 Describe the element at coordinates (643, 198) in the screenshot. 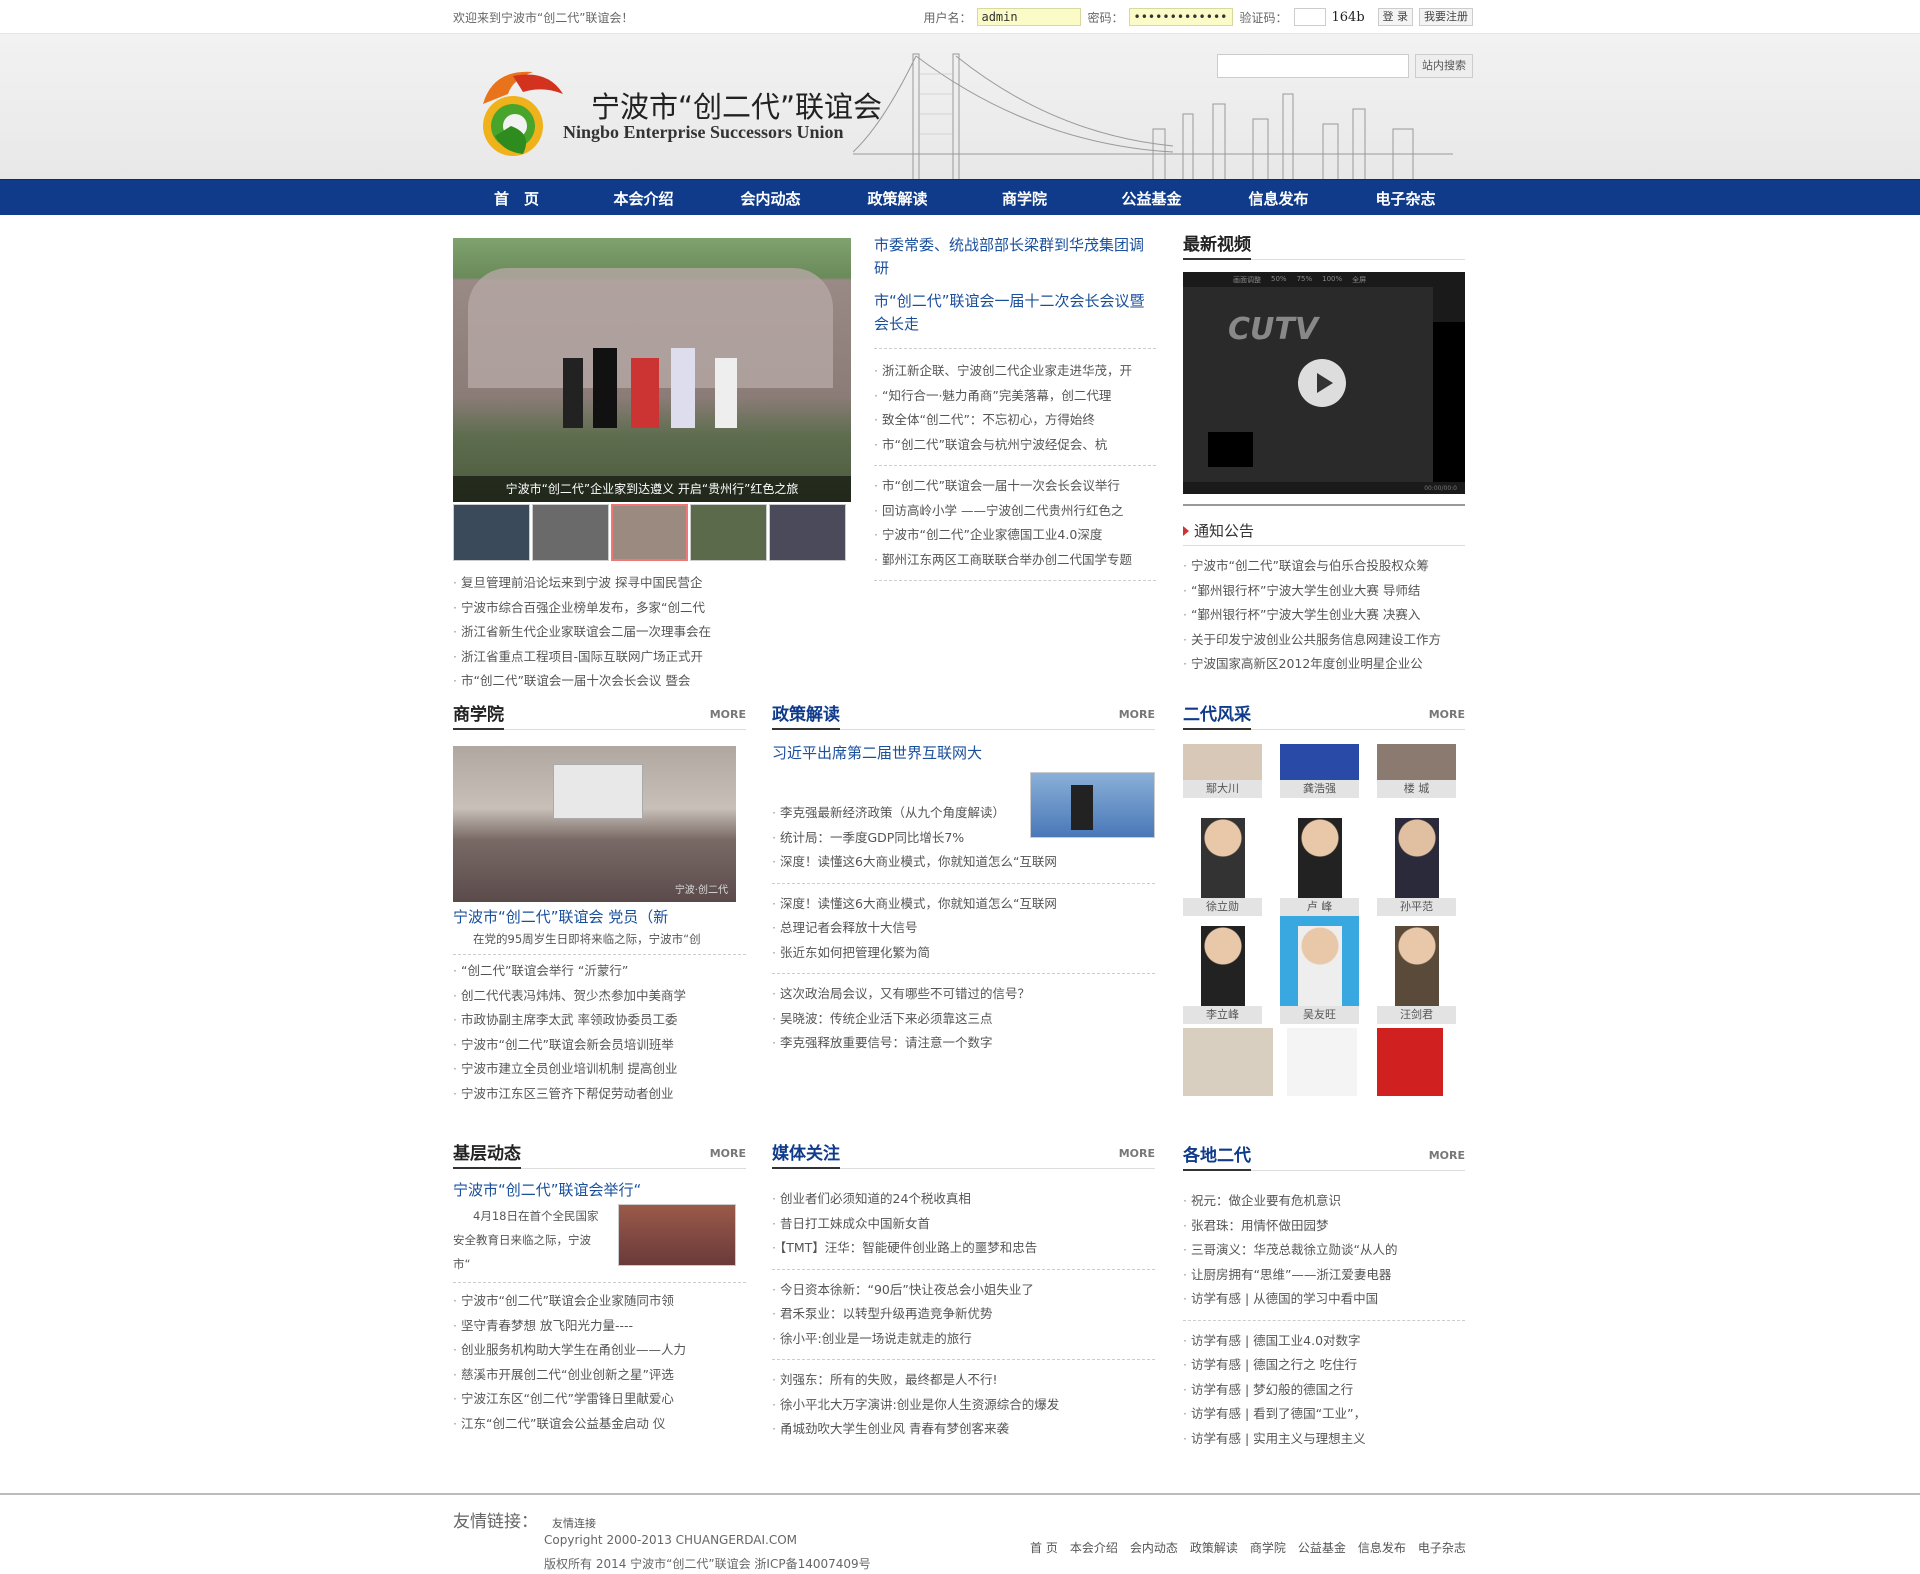

I see `nav-about: 本会介绍` at that location.